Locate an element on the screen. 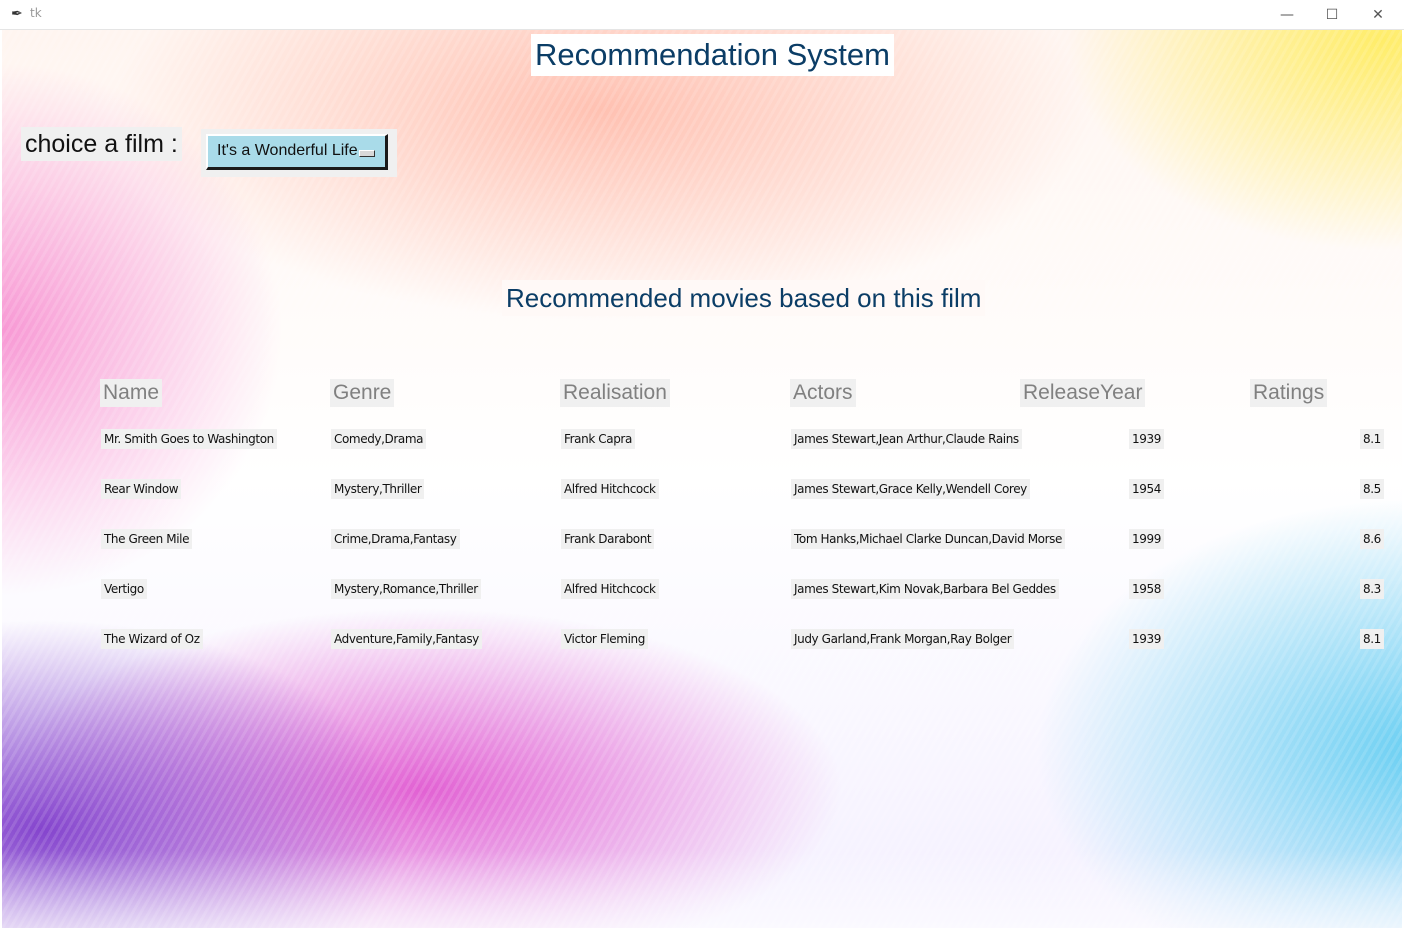 The height and width of the screenshot is (931, 1404). minimize-button: — is located at coordinates (1287, 14).